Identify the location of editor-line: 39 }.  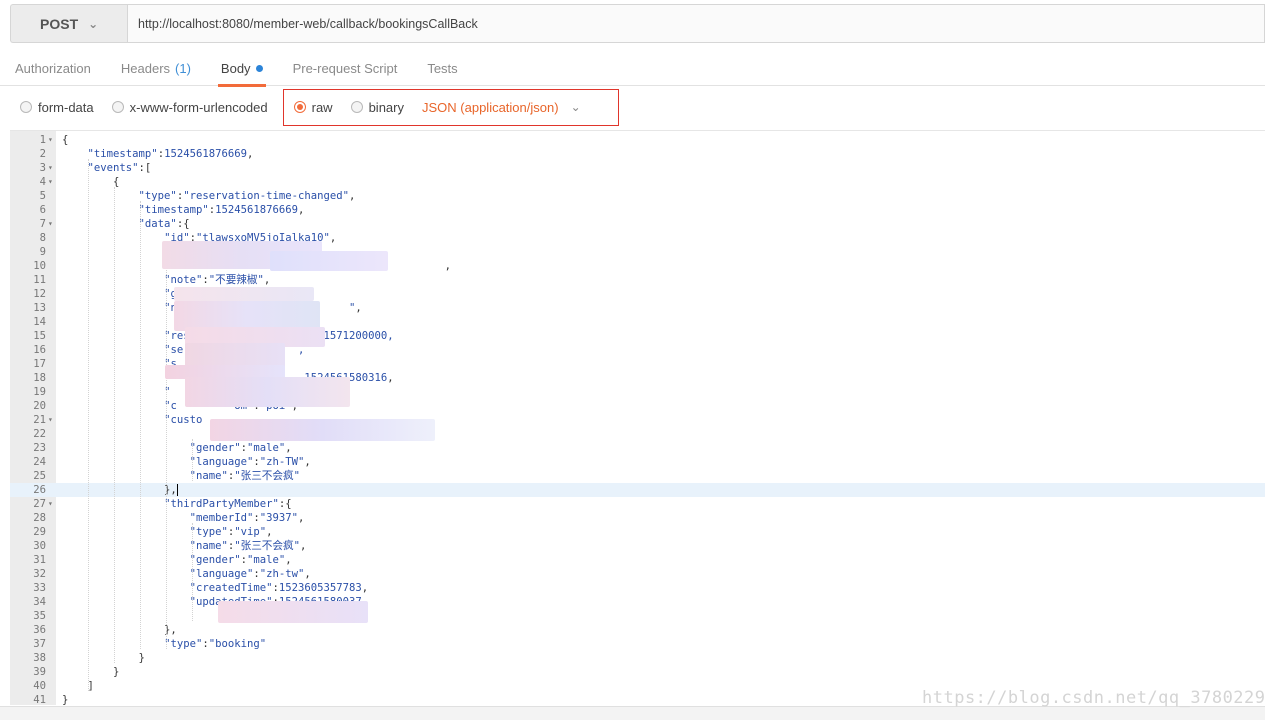
(637, 672).